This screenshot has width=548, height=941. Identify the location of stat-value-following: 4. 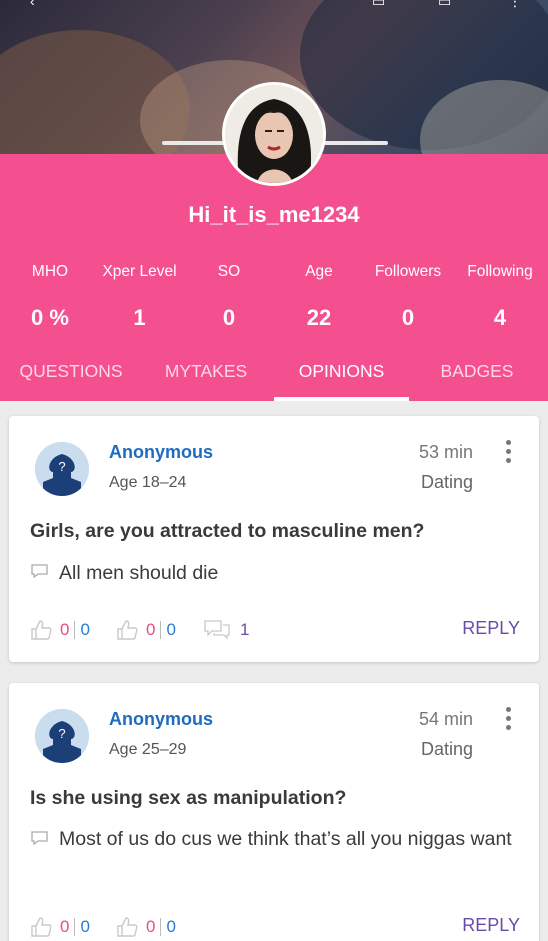
(500, 318).